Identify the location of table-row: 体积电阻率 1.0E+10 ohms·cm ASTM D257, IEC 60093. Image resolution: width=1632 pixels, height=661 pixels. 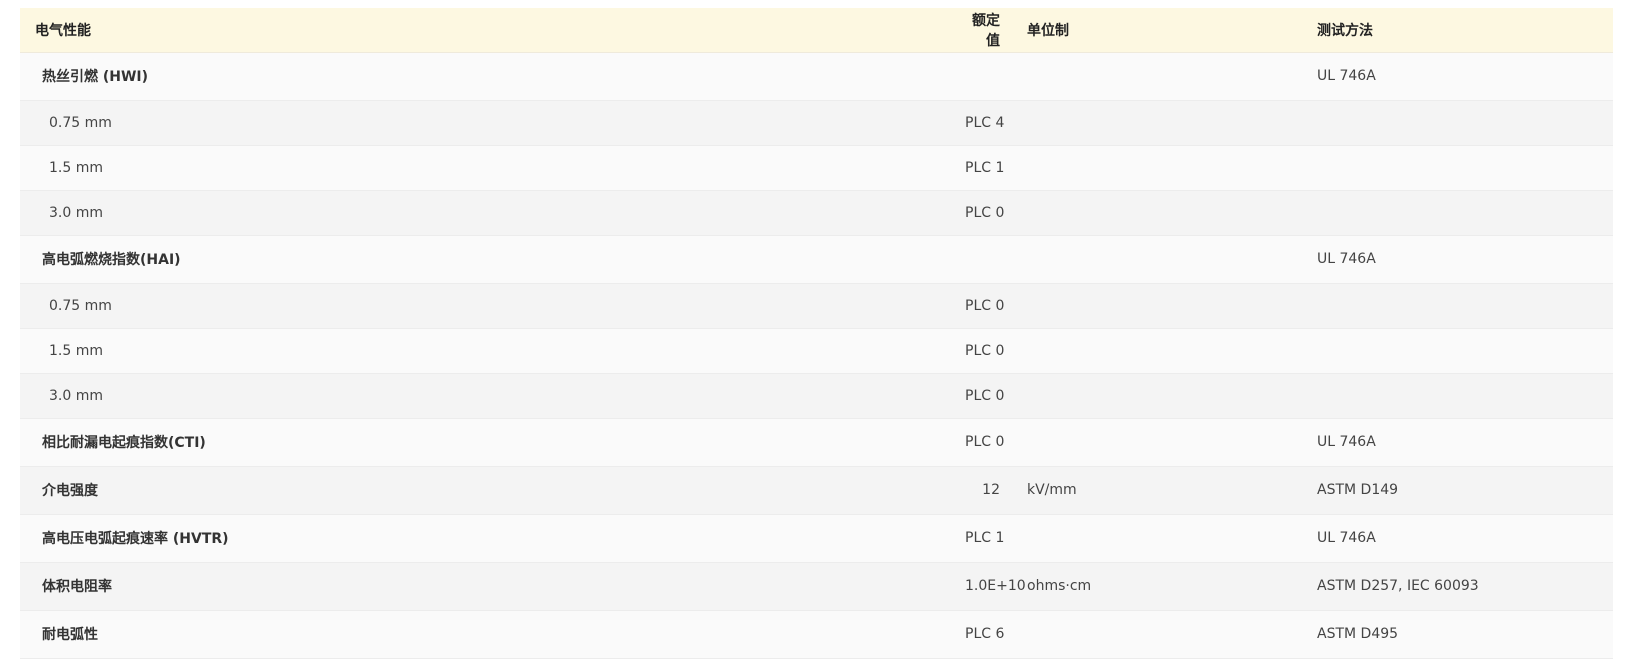
(816, 586).